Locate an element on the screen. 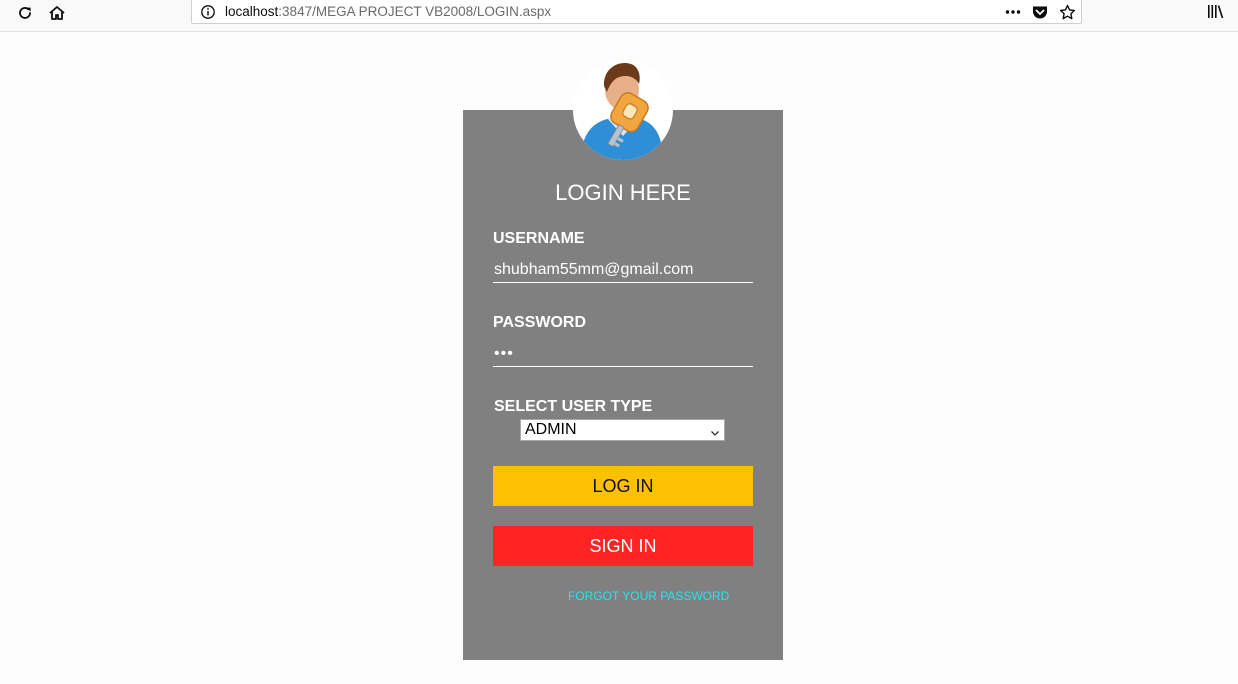  info-icon is located at coordinates (208, 12).